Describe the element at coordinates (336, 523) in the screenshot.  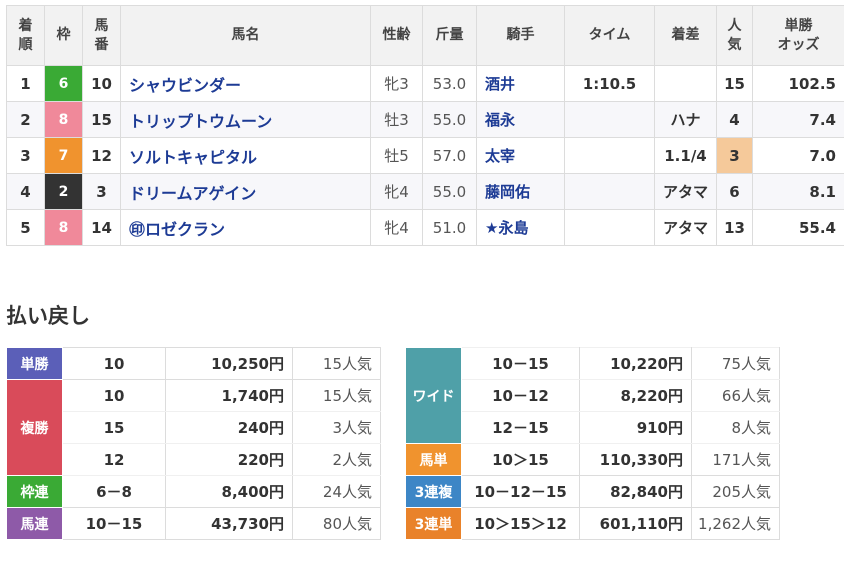
I see `payout-popularity-cell: 80人気` at that location.